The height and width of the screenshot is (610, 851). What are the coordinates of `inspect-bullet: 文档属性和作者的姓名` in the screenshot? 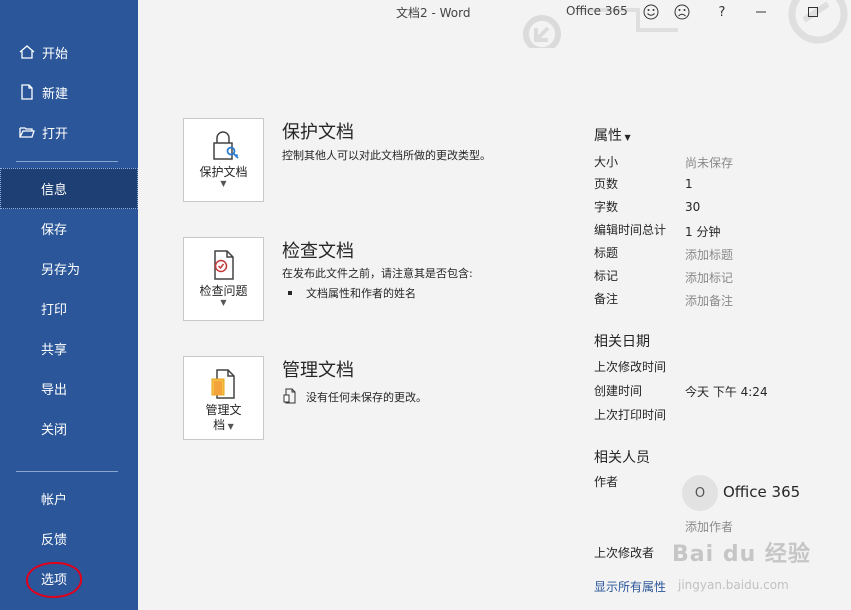 It's located at (352, 293).